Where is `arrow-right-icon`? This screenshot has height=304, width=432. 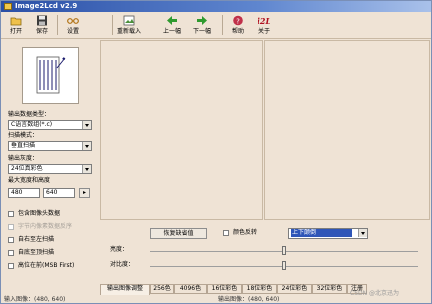 arrow-right-icon is located at coordinates (202, 20).